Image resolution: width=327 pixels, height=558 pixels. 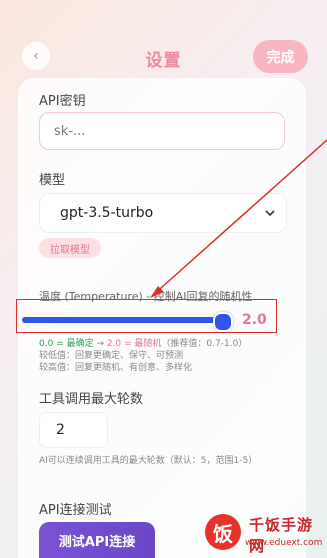 What do you see at coordinates (254, 320) in the screenshot?
I see `temperature-value: 2.0` at bounding box center [254, 320].